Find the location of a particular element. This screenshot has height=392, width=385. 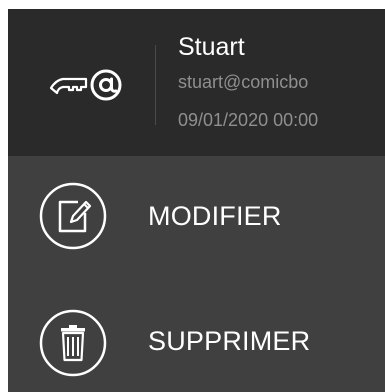

edit-icon is located at coordinates (73, 216).